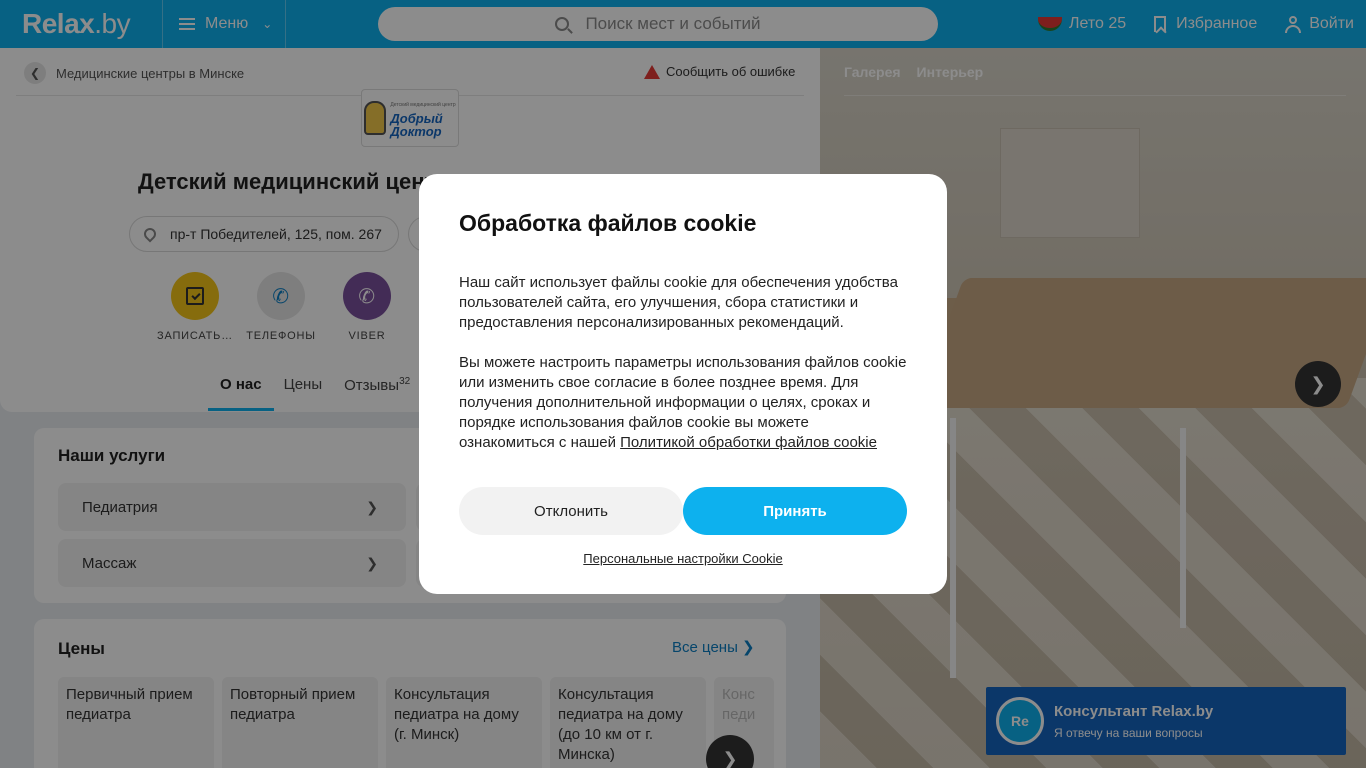 The width and height of the screenshot is (1366, 768). What do you see at coordinates (748, 442) in the screenshot?
I see `cookie-policy-link: Политикой обработки файлов cookie` at bounding box center [748, 442].